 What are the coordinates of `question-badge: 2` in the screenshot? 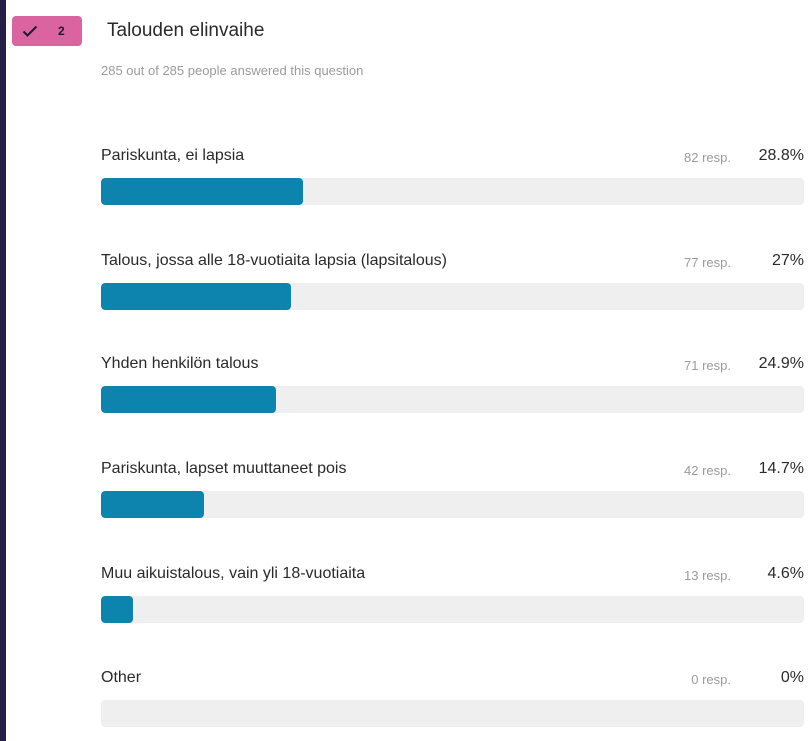 It's located at (47, 31).